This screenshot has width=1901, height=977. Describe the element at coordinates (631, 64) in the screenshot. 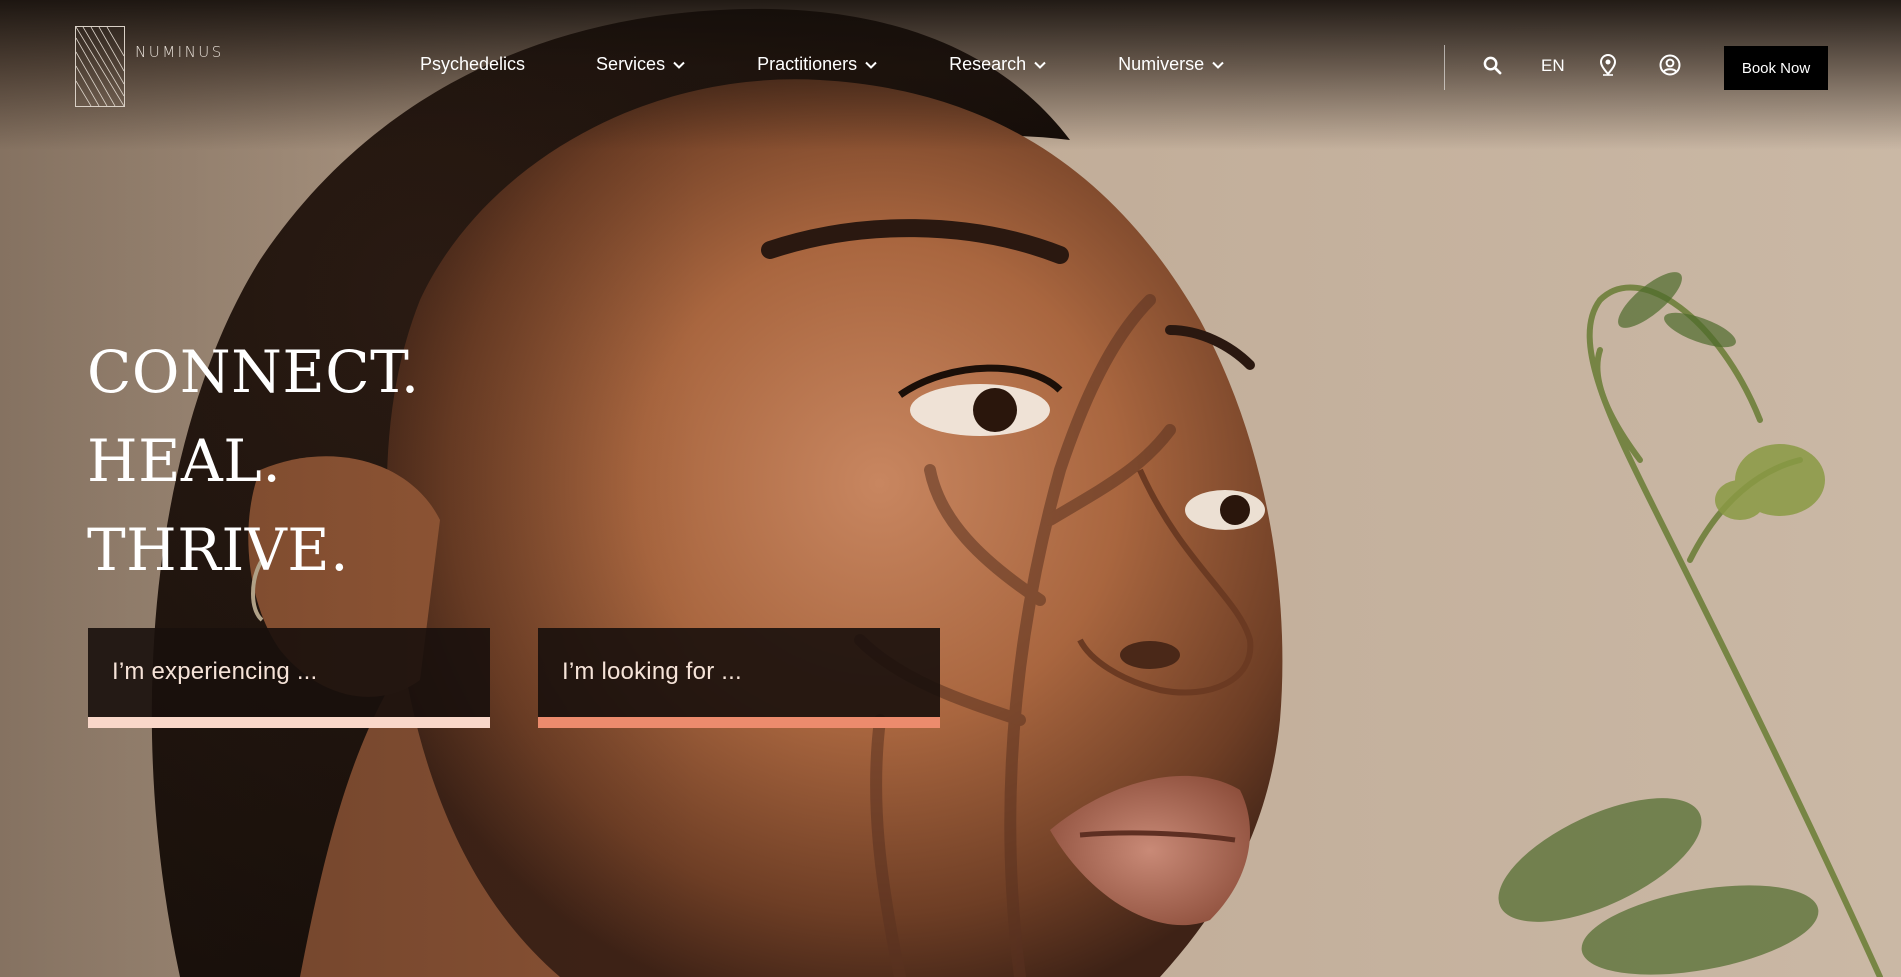

I see `nav-item-label: Services` at that location.